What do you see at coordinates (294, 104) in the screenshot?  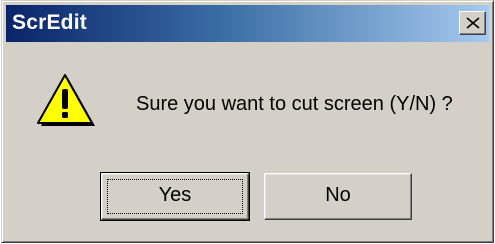 I see `confirmation-message: Sure you want to cut screen (Y/N) ?` at bounding box center [294, 104].